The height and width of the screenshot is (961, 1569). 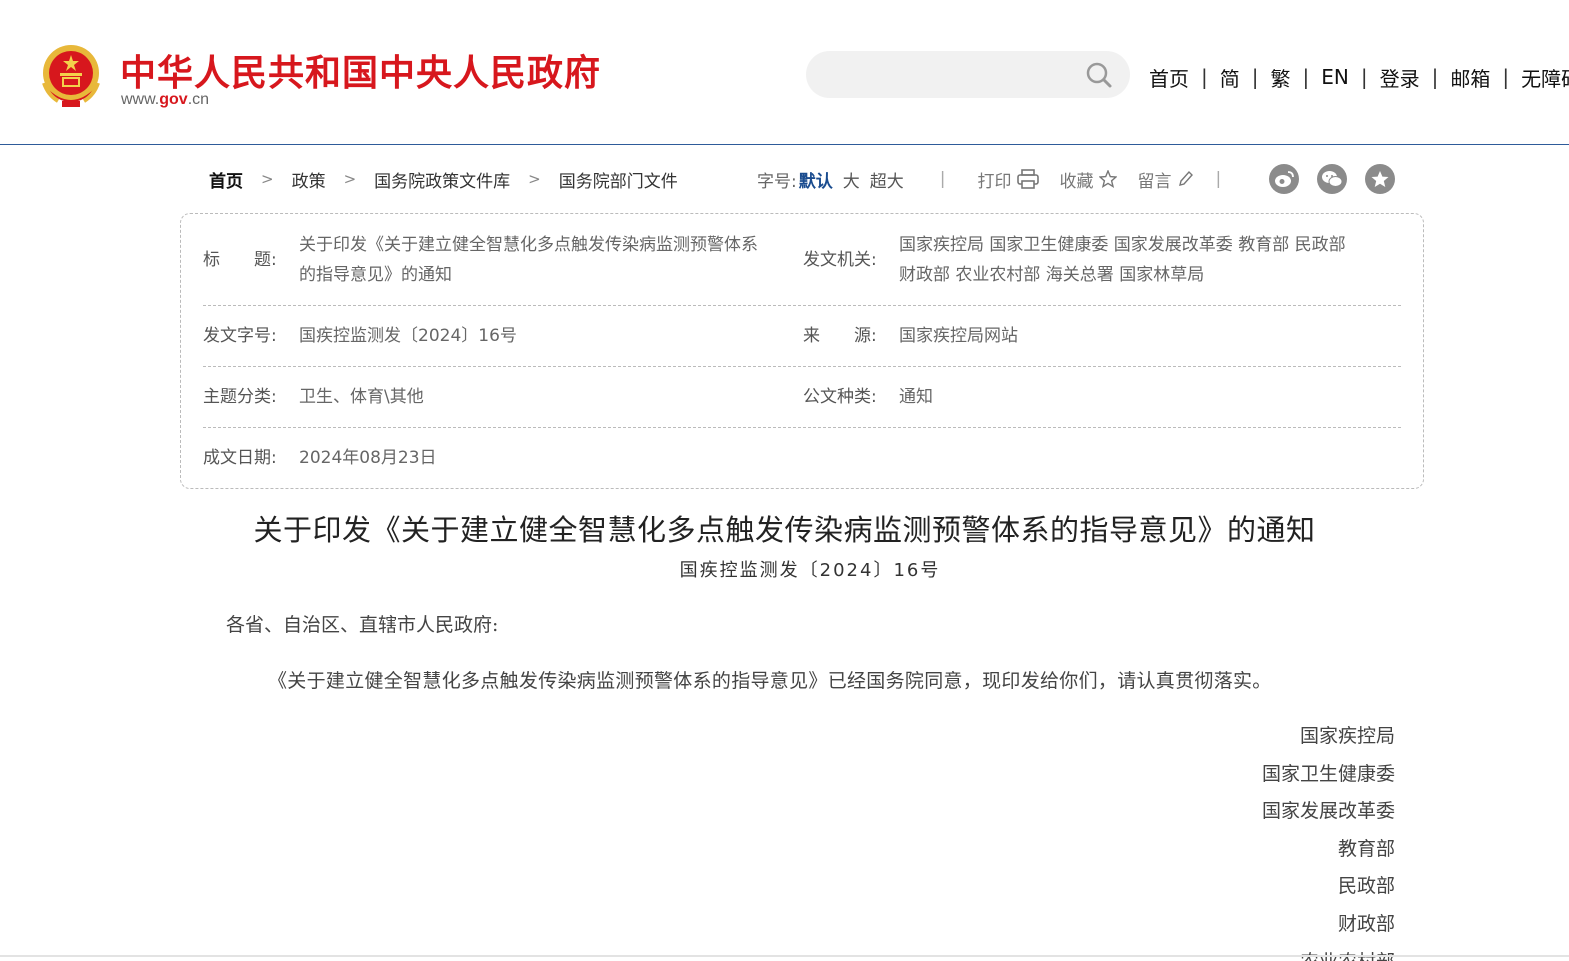 I want to click on signer-item: 农业农村部, so click(x=1328, y=954).